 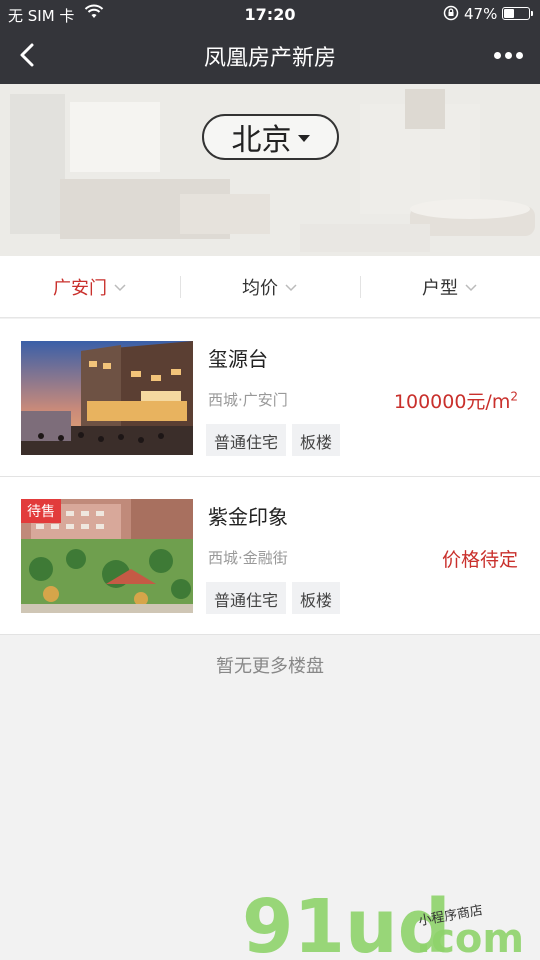 What do you see at coordinates (270, 666) in the screenshot?
I see `no-more-listings-message: 暂无更多楼盘` at bounding box center [270, 666].